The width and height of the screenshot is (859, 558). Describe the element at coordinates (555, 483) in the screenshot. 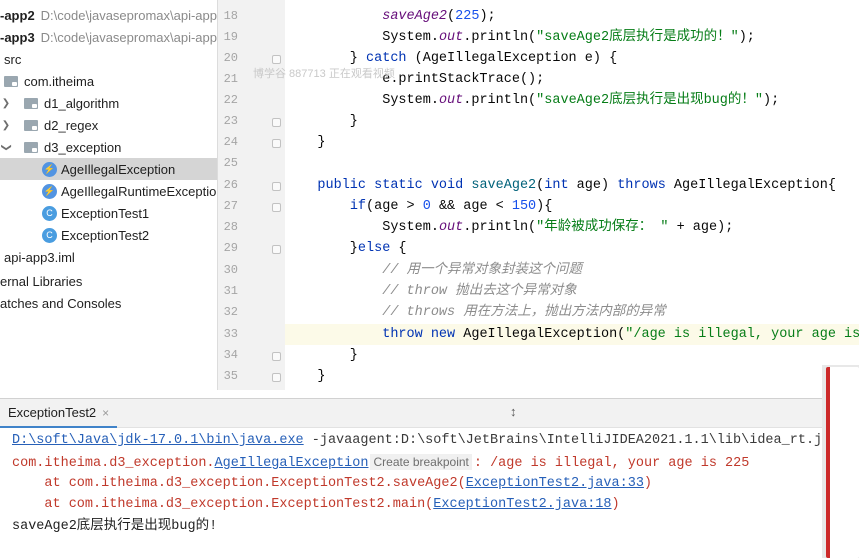

I see `stacktrace-link: ExceptionTest2.java:33` at that location.